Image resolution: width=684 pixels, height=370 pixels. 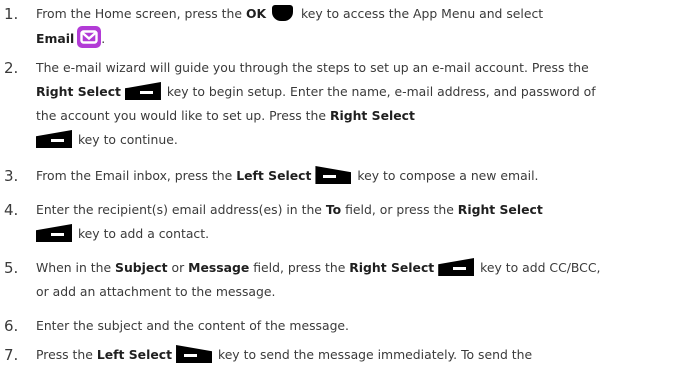 What do you see at coordinates (446, 175) in the screenshot?
I see `step-text: key to compose a new email.` at bounding box center [446, 175].